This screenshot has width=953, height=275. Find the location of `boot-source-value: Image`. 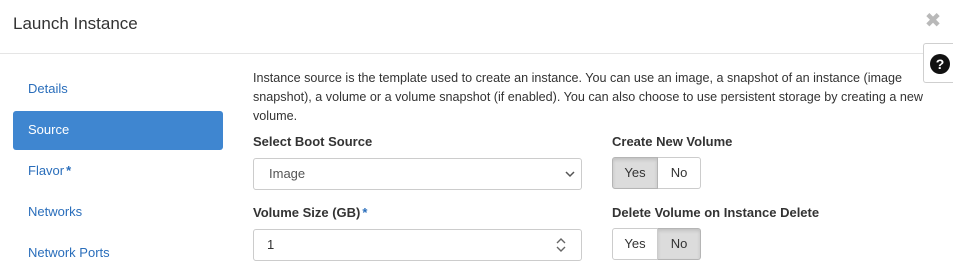

boot-source-value: Image is located at coordinates (287, 173).